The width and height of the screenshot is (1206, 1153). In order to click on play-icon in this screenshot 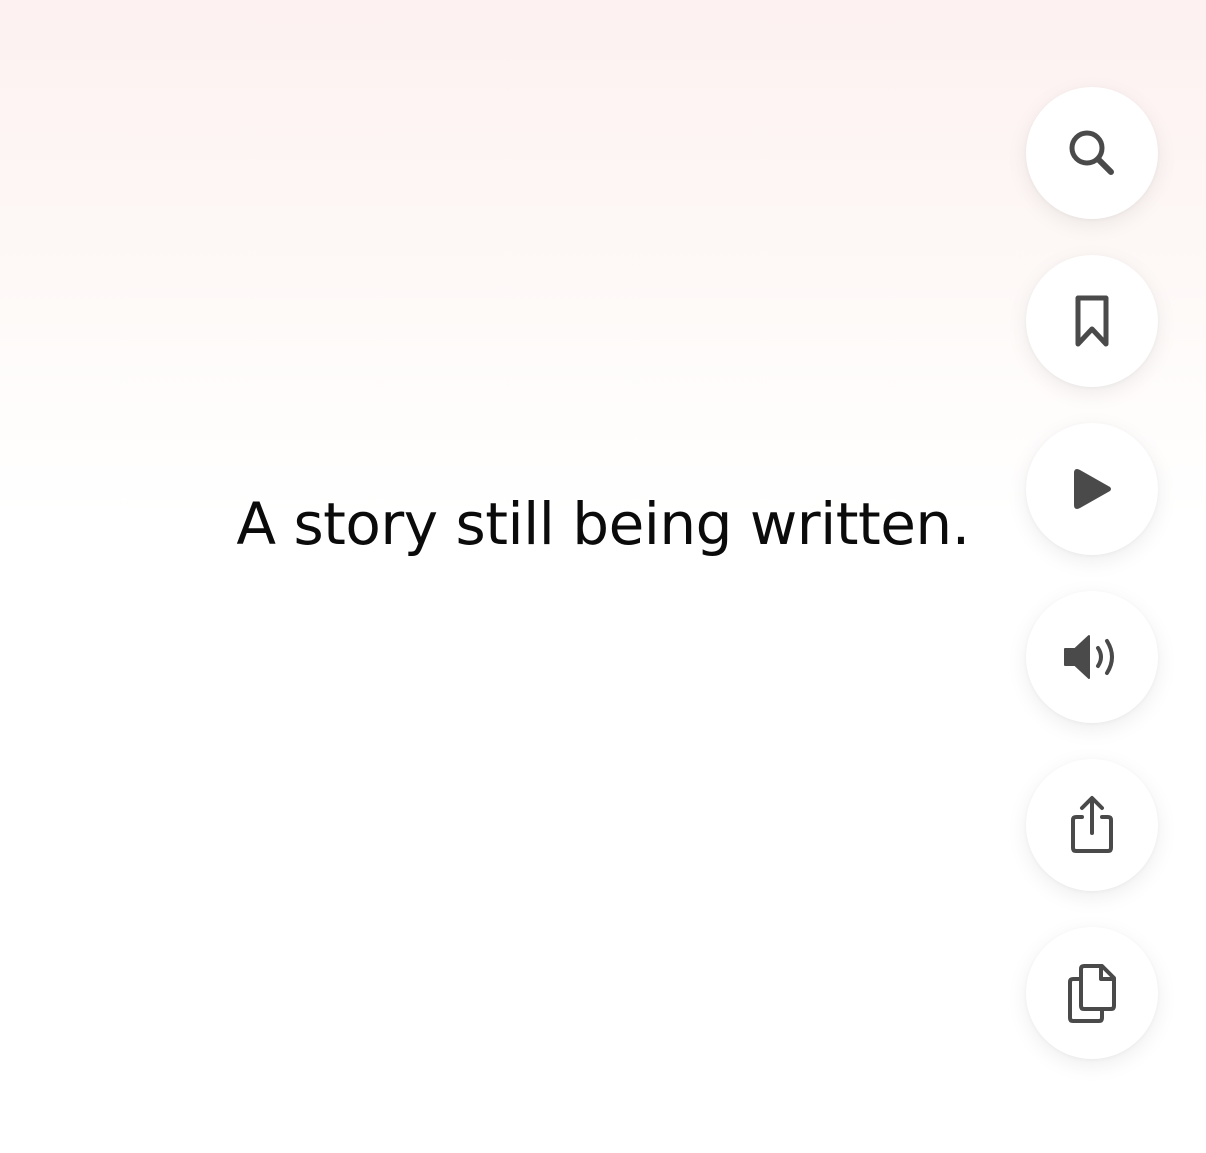, I will do `click(1092, 489)`.